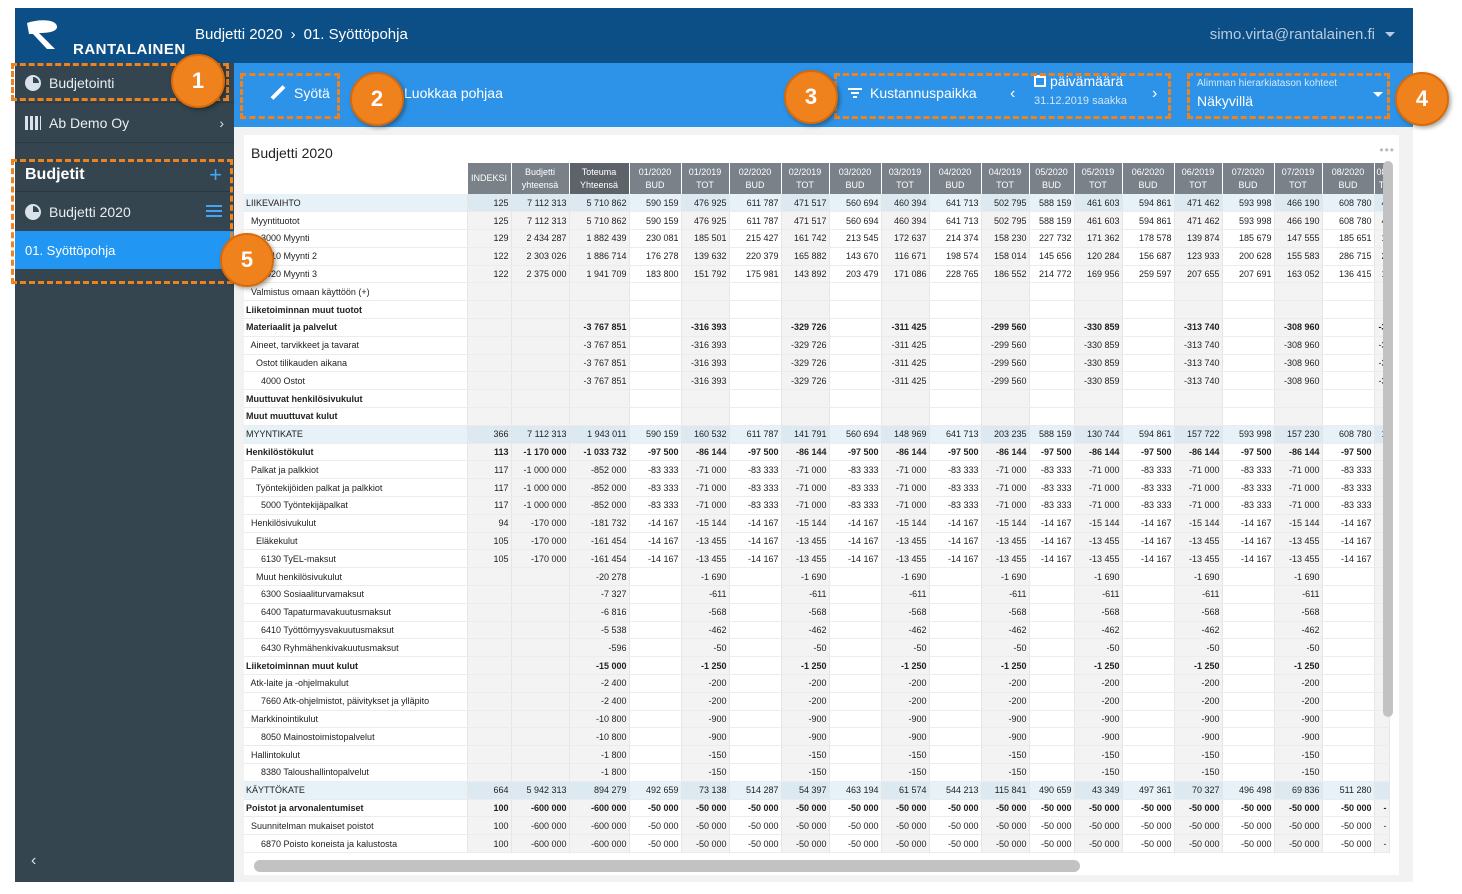  Describe the element at coordinates (1387, 150) in the screenshot. I see `more-options-icon: •••` at that location.